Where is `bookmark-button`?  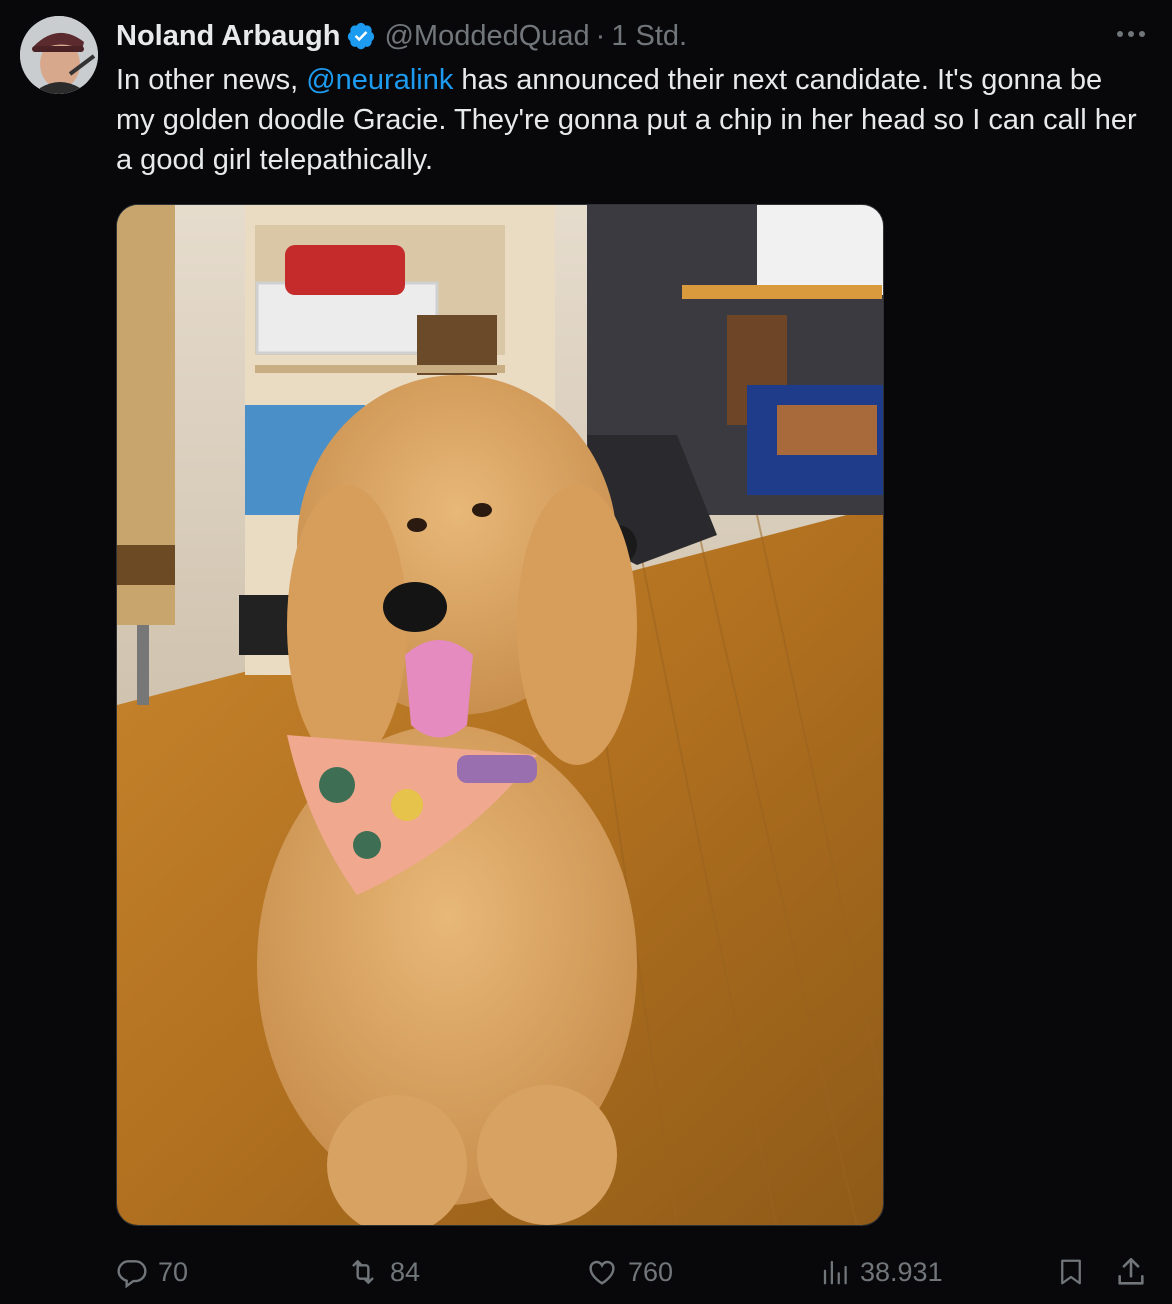 bookmark-button is located at coordinates (1076, 1272).